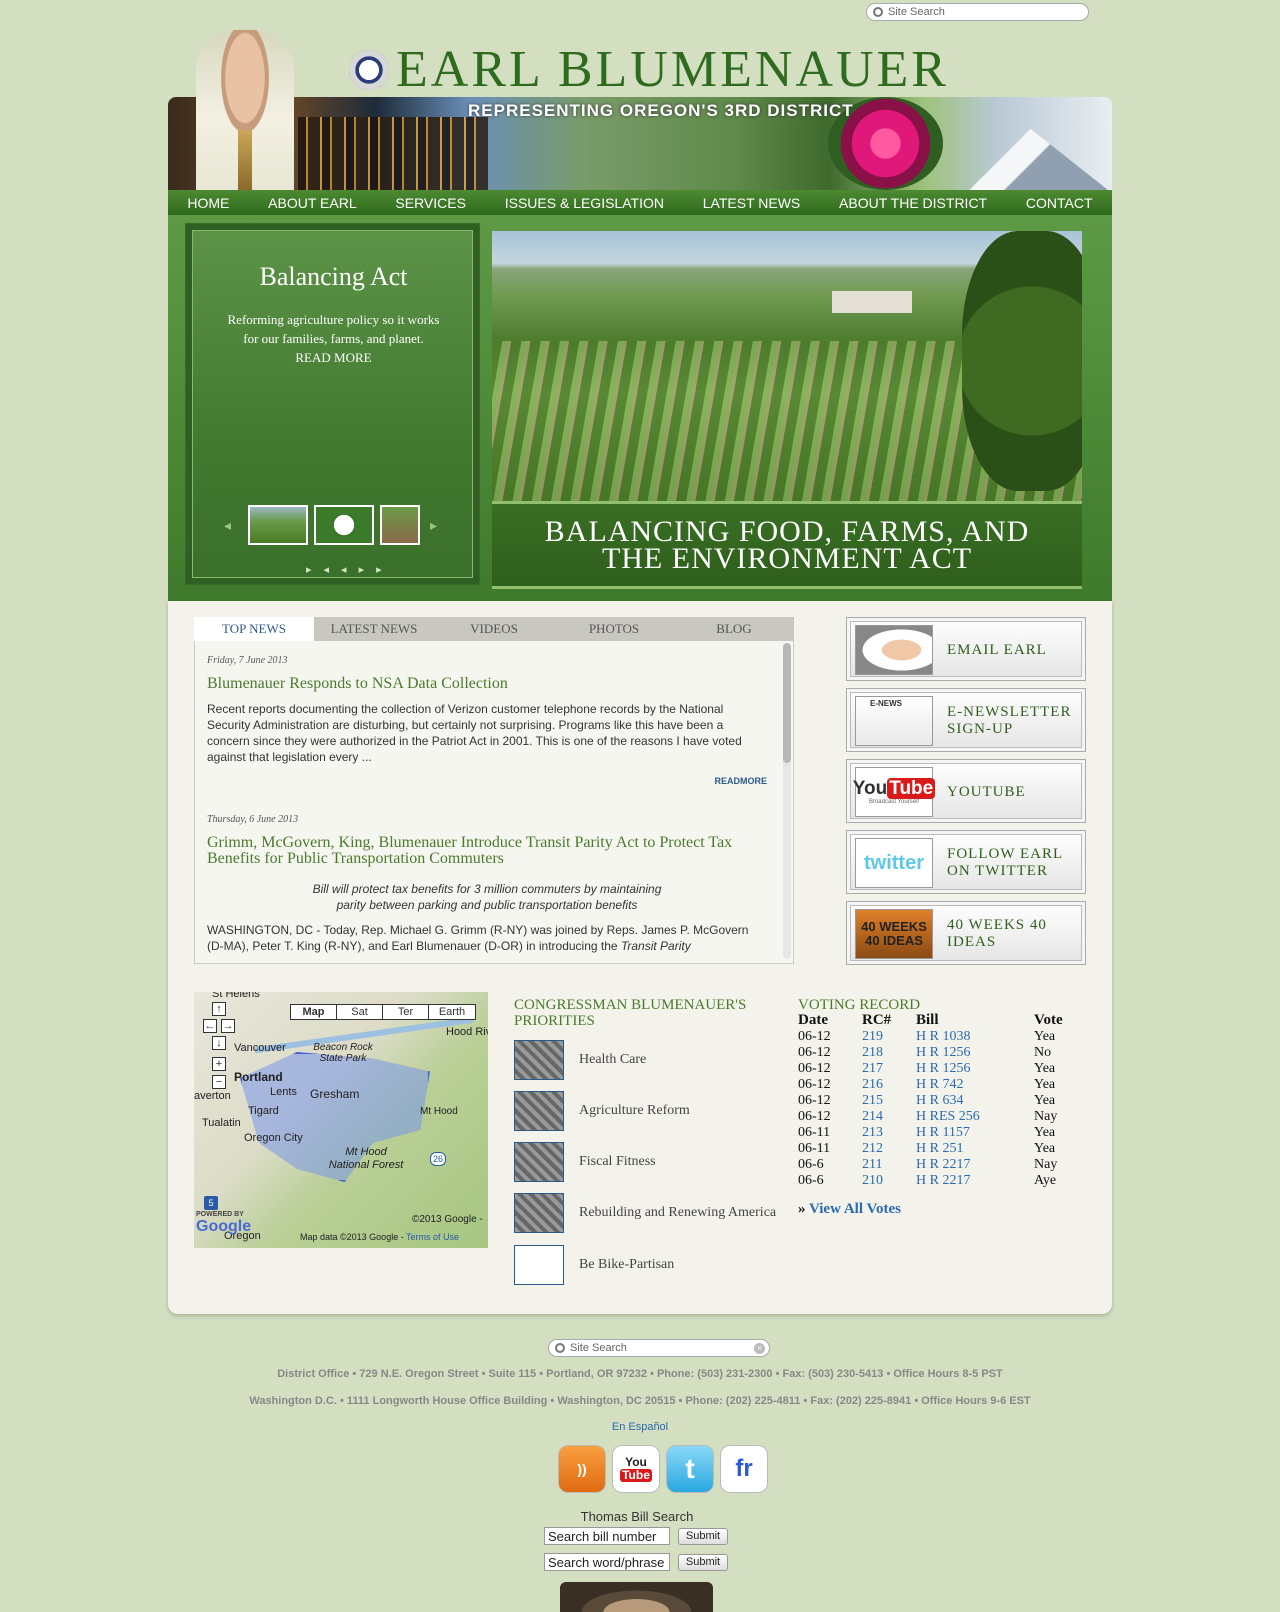 This screenshot has width=1280, height=1612. I want to click on priority-rebuilding-america: Rebuilding and Renewing America, so click(659, 1213).